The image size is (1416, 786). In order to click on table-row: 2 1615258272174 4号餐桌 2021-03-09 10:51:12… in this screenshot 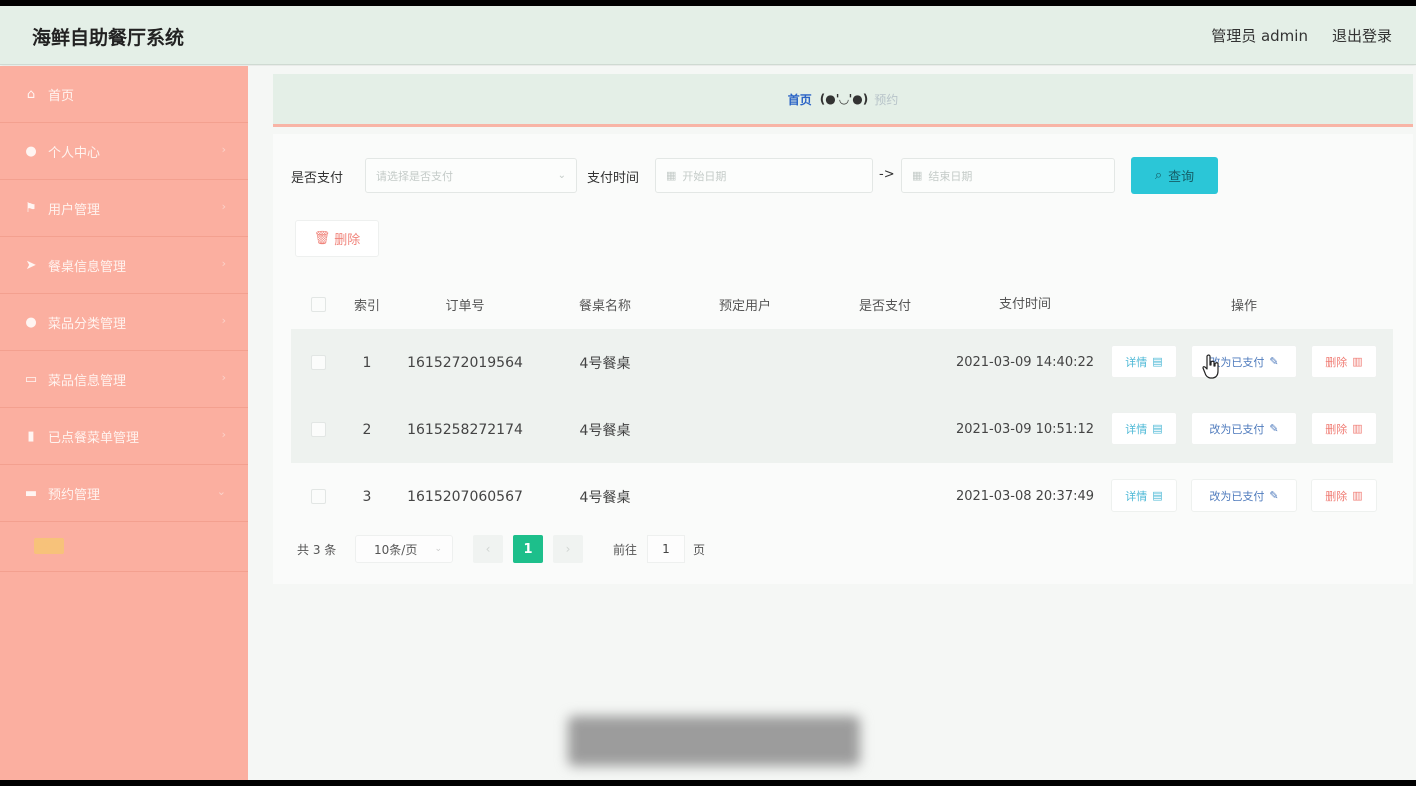, I will do `click(842, 429)`.